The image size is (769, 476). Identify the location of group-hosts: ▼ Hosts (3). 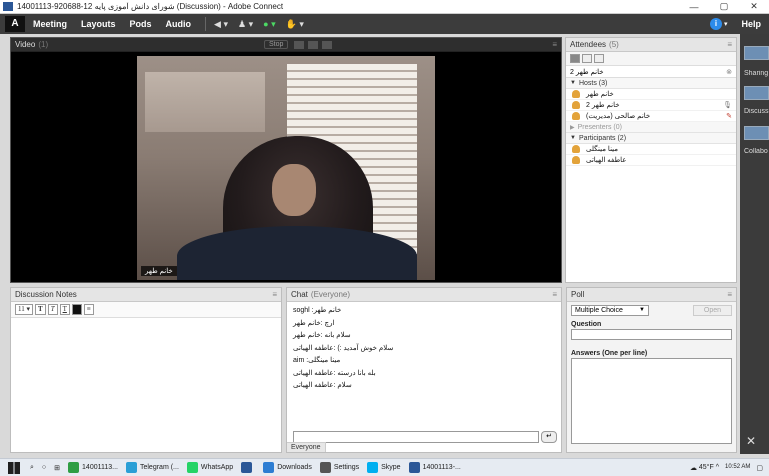
(651, 83).